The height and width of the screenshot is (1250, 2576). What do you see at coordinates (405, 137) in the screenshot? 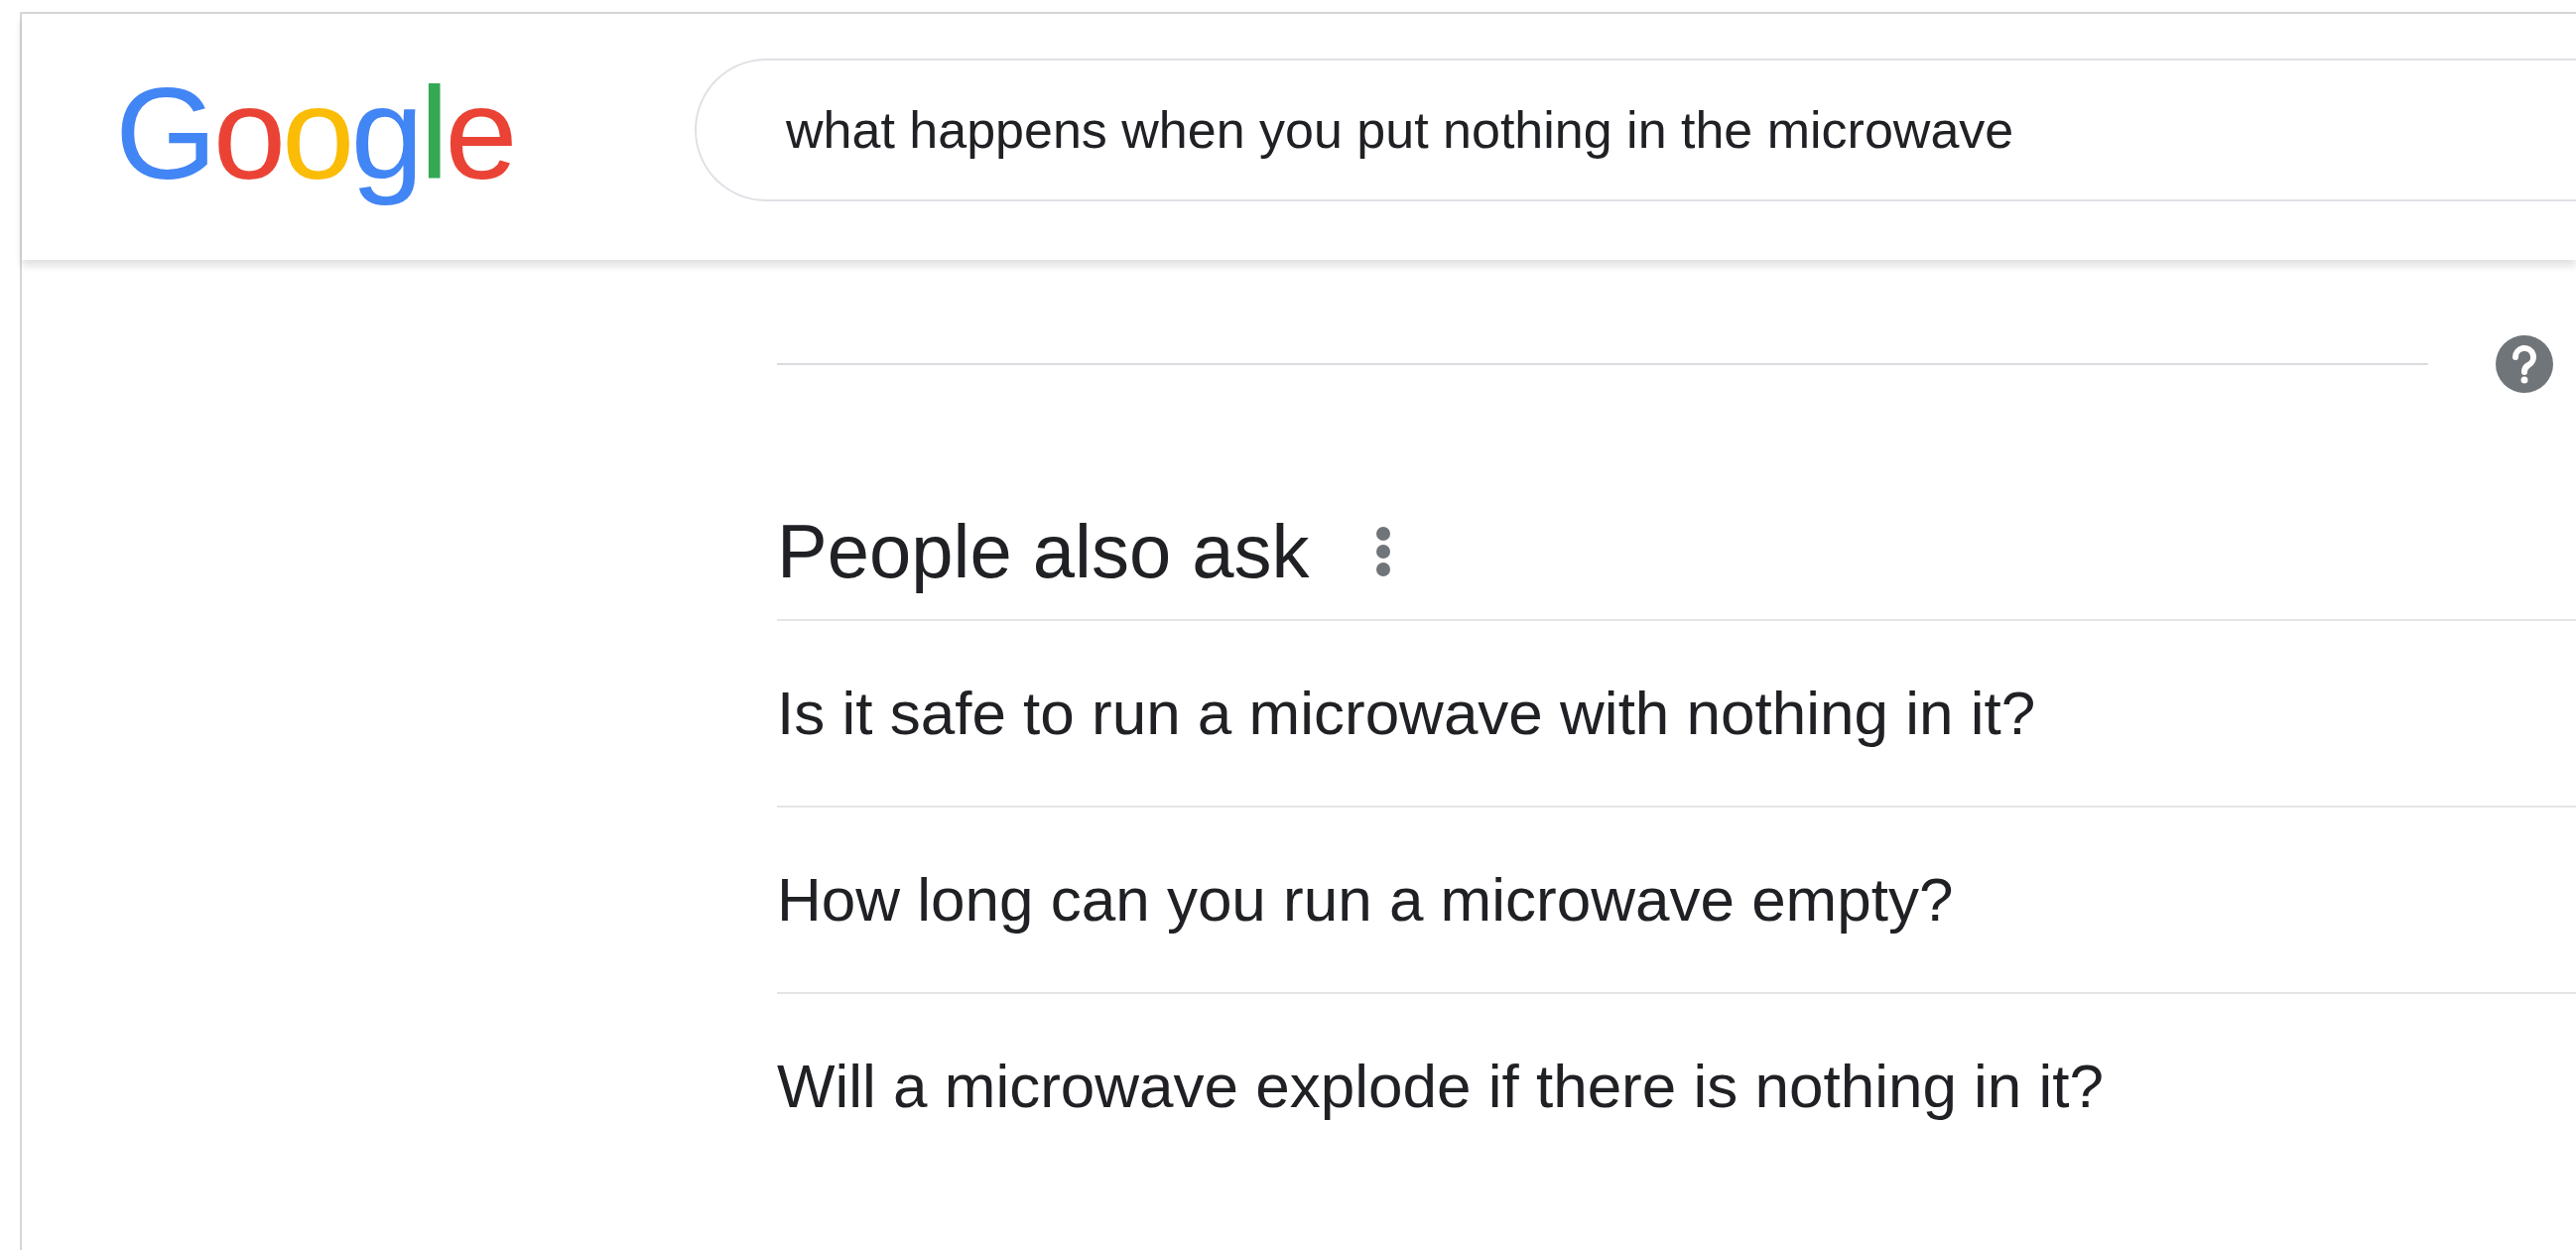
I see `google-logo: Google` at bounding box center [405, 137].